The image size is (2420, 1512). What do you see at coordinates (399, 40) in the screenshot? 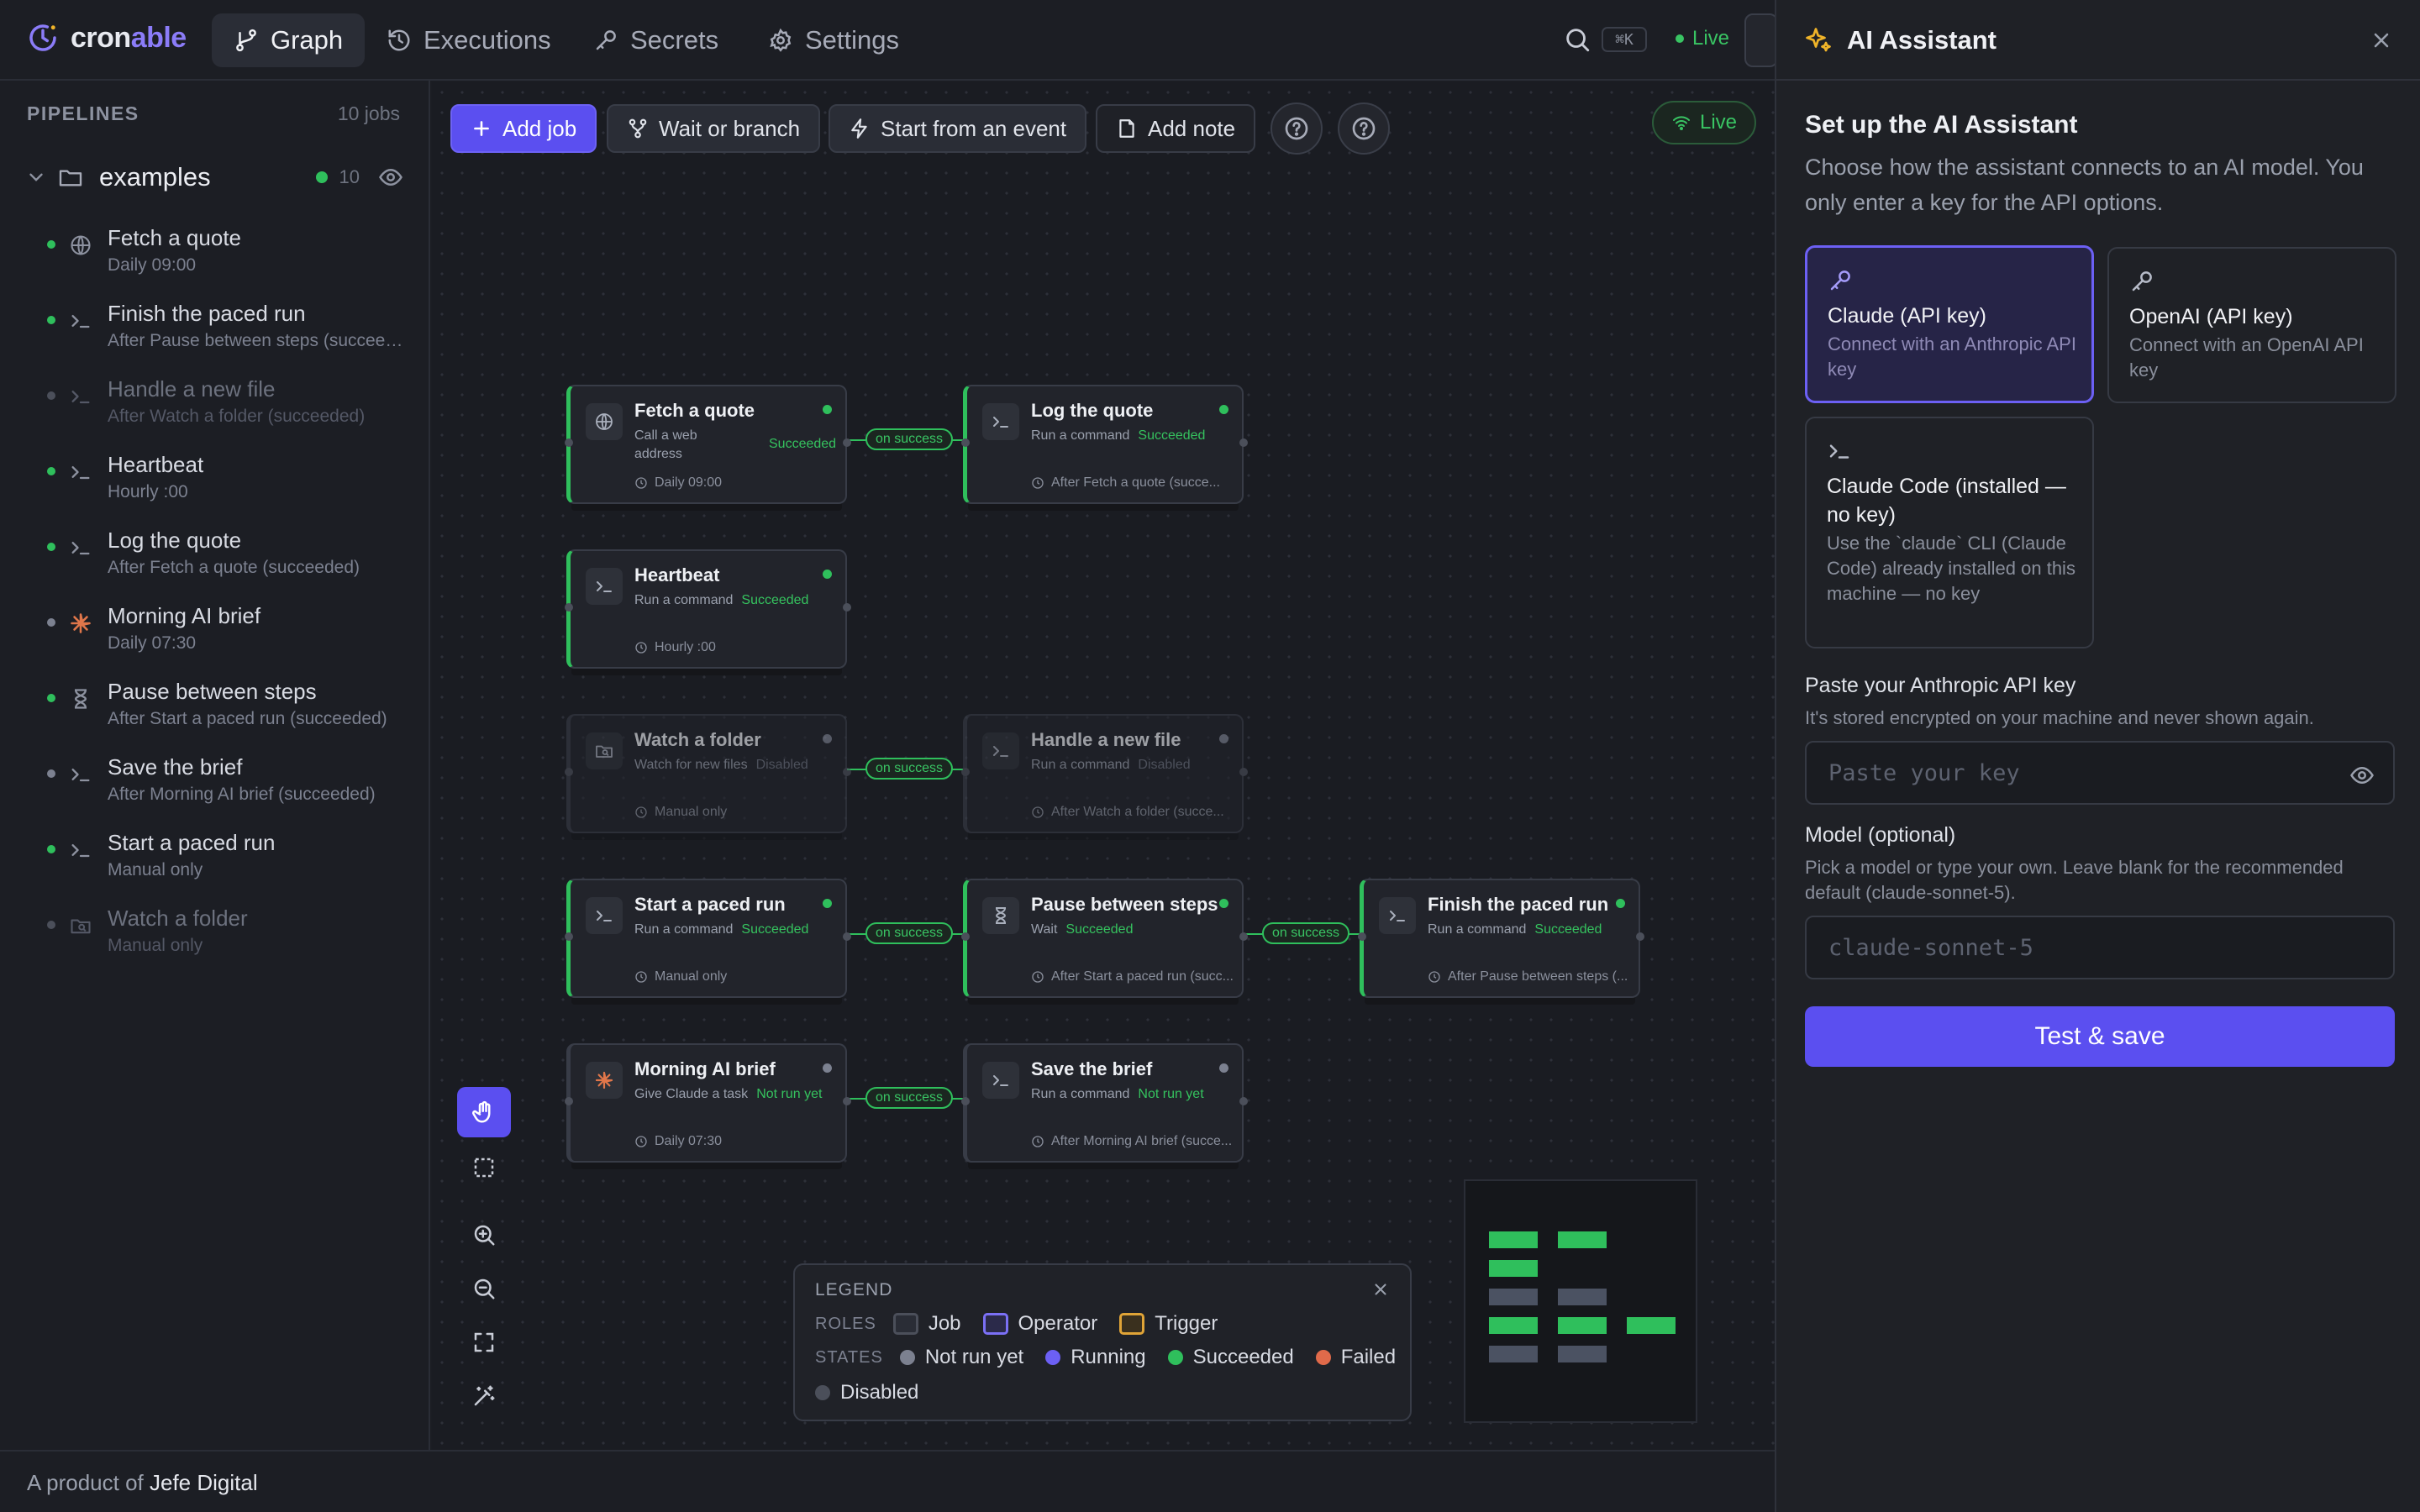
I see `history-icon` at bounding box center [399, 40].